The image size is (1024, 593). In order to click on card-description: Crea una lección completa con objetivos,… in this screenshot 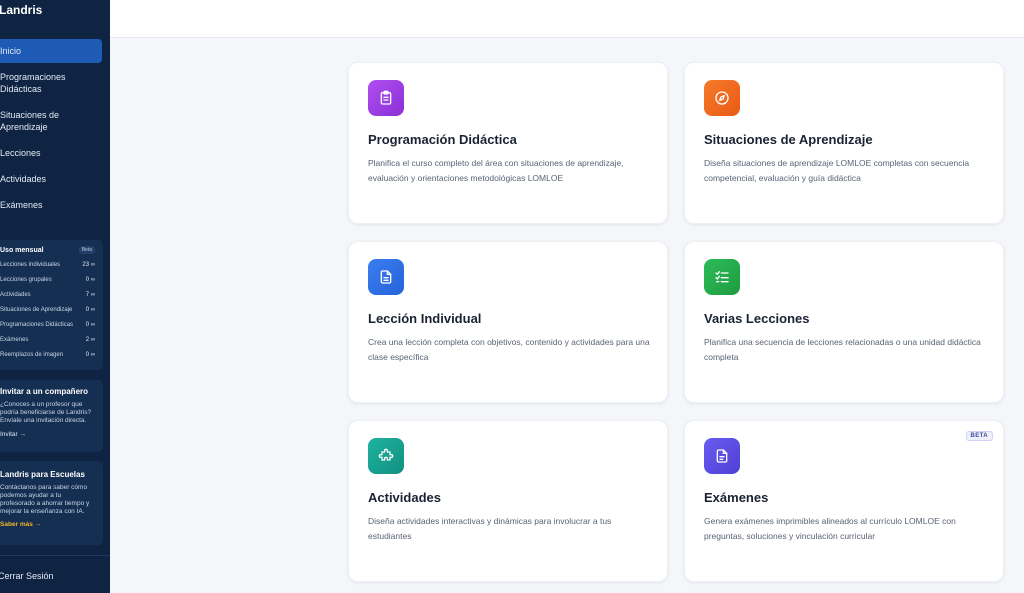, I will do `click(509, 349)`.